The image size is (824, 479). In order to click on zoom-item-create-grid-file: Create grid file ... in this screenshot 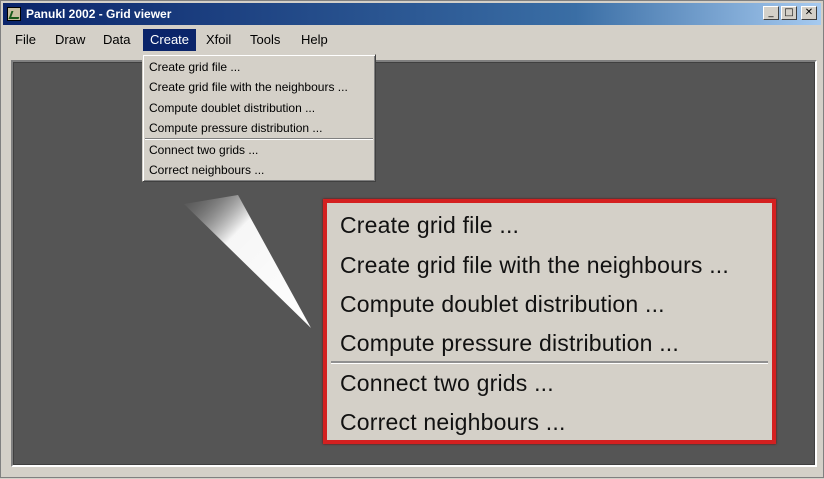, I will do `click(430, 225)`.